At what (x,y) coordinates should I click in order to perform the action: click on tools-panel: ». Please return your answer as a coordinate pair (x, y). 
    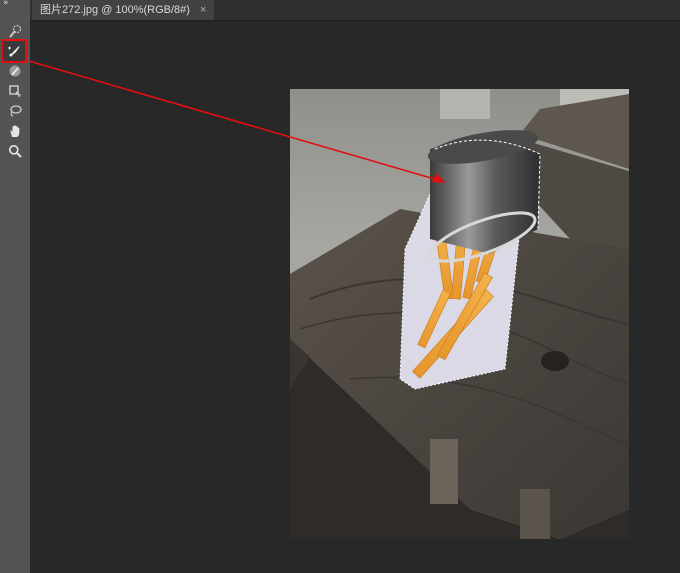
    Looking at the image, I should click on (15, 286).